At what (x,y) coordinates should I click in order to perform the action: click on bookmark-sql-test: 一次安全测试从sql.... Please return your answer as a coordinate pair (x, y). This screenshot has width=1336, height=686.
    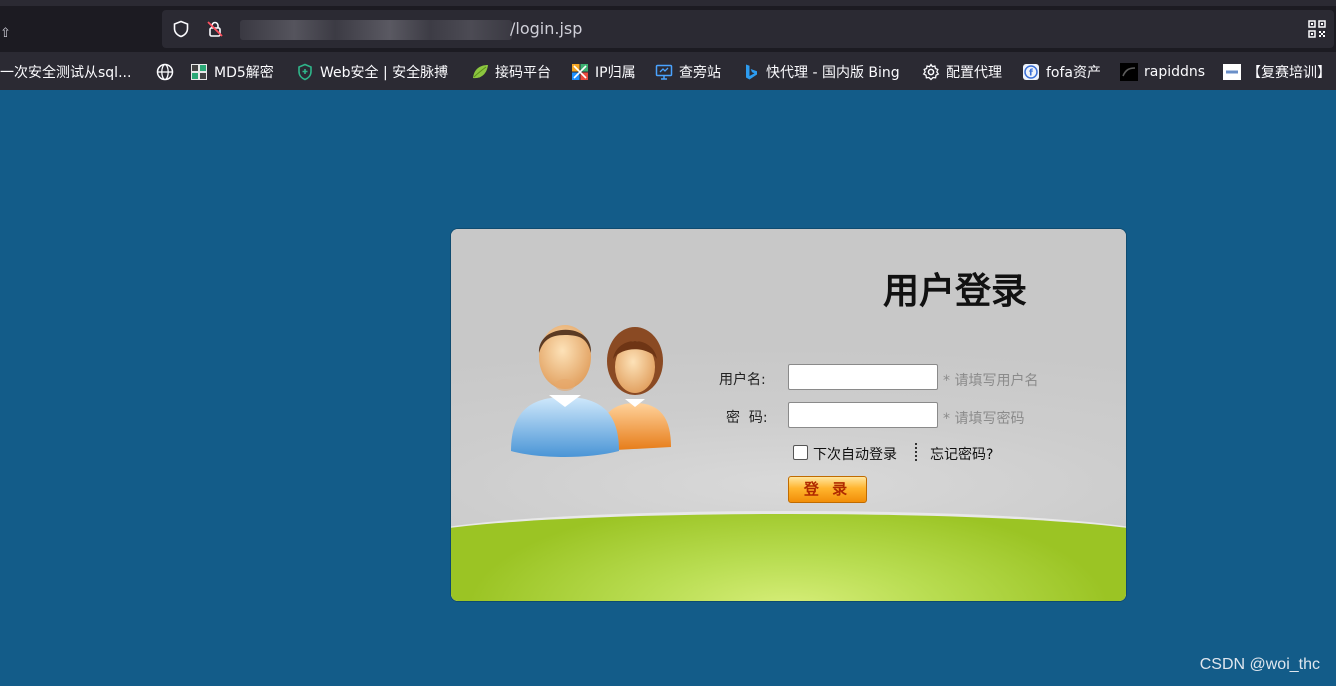
    Looking at the image, I should click on (65, 72).